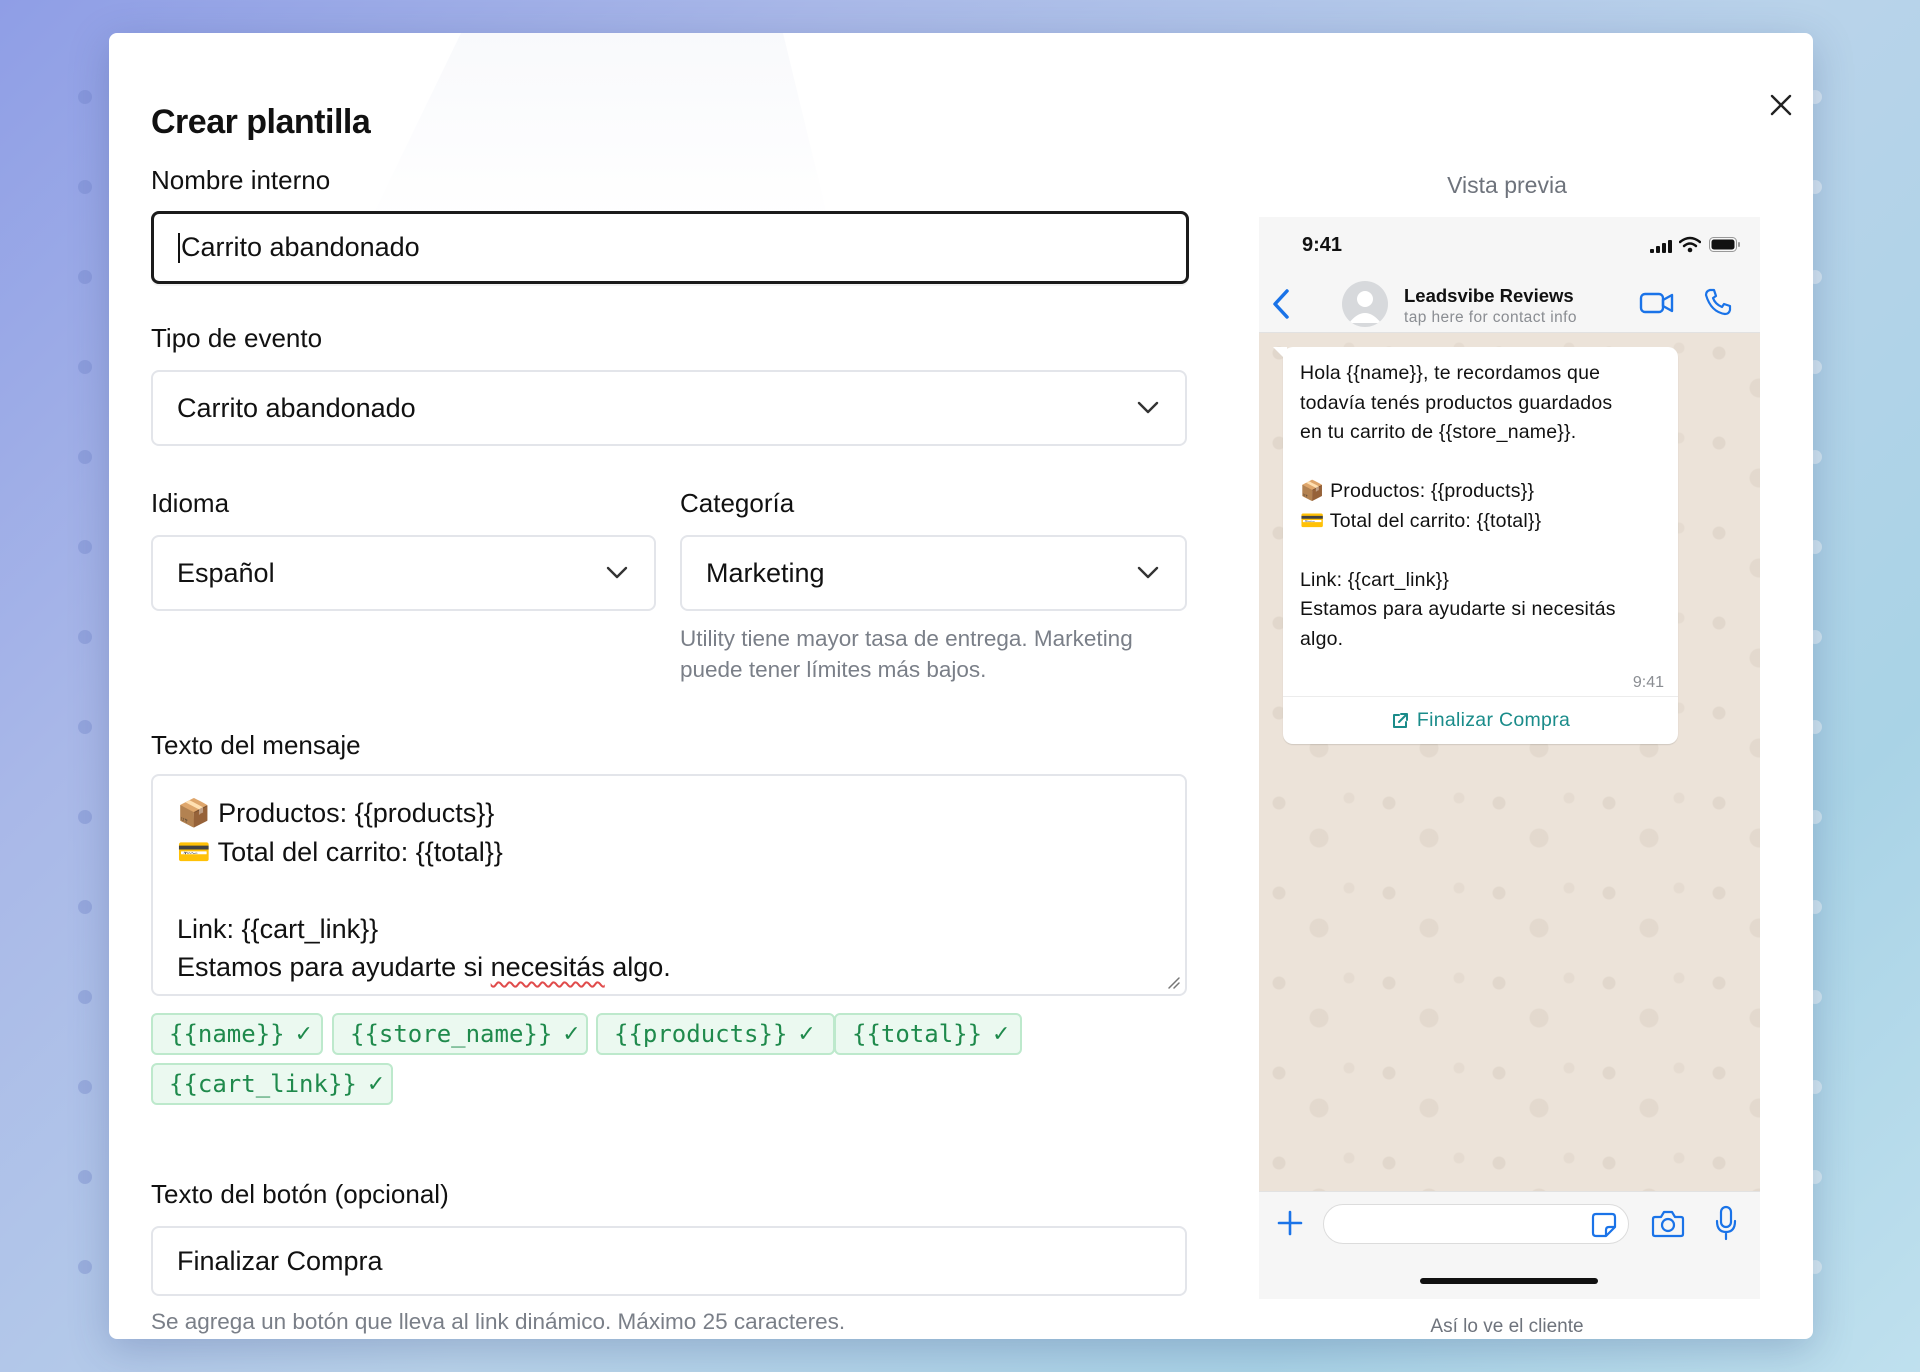 The image size is (1920, 1372). Describe the element at coordinates (179, 247) in the screenshot. I see `text-caret` at that location.